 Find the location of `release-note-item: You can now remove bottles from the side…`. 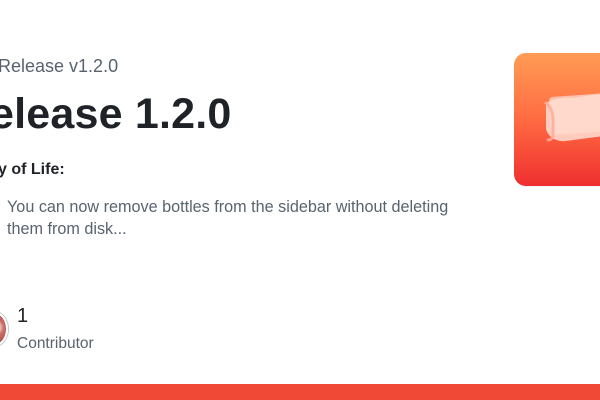

release-note-item: You can now remove bottles from the side… is located at coordinates (240, 219).